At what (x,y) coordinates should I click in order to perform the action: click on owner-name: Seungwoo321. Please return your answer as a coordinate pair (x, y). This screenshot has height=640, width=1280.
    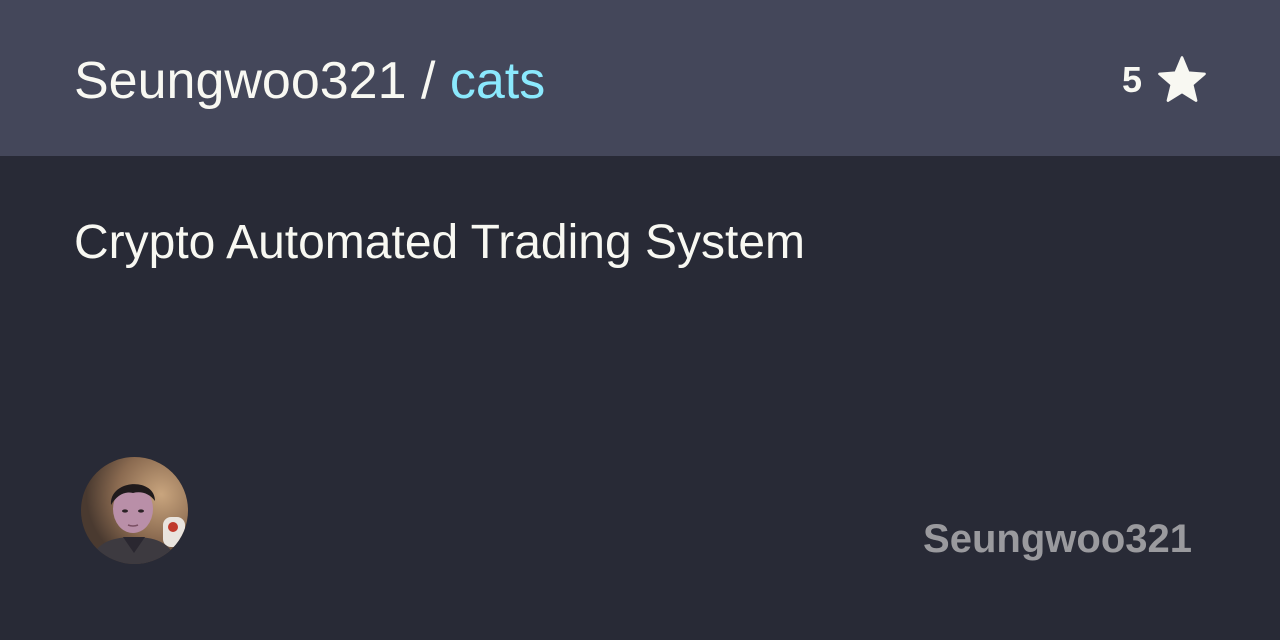
    Looking at the image, I should click on (1057, 539).